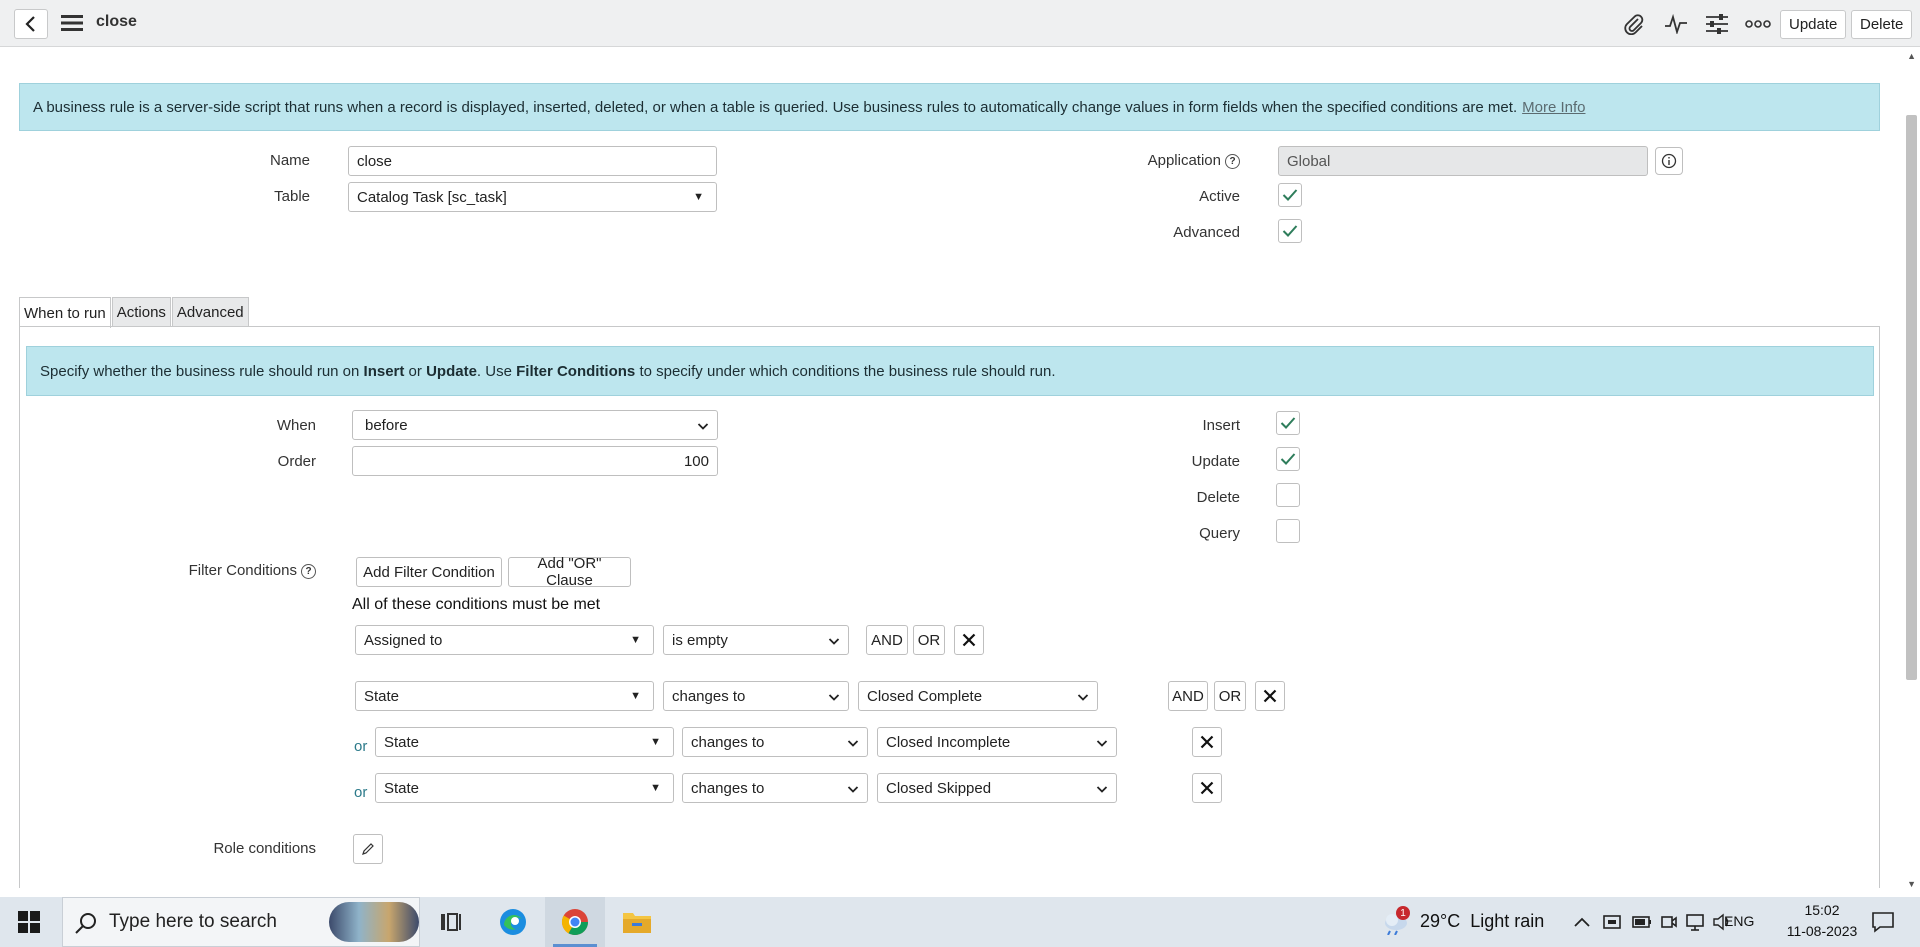 The width and height of the screenshot is (1920, 947). What do you see at coordinates (476, 604) in the screenshot?
I see `conditions-heading: All of these conditions must be met` at bounding box center [476, 604].